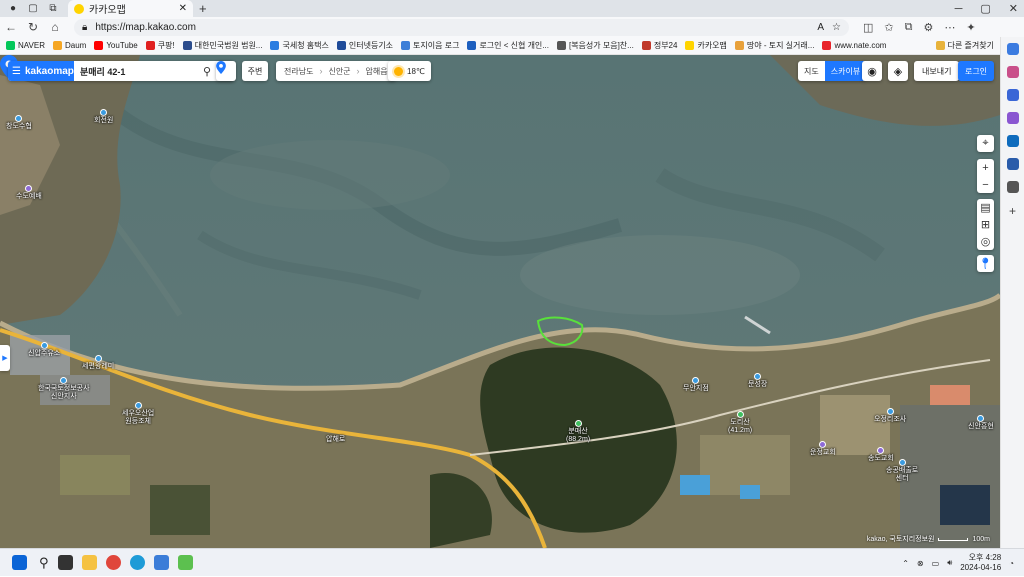 This screenshot has height=577, width=1024. I want to click on place-label: 회전원, so click(103, 117).